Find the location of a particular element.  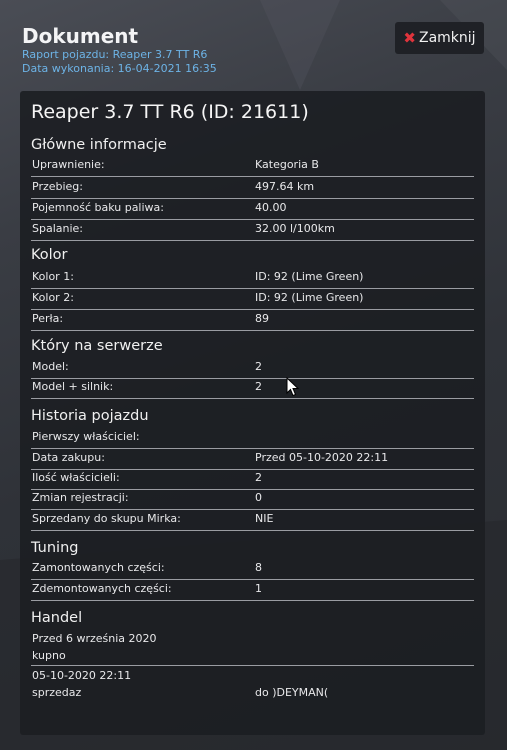

table-row: Model: 2 is located at coordinates (252, 368).